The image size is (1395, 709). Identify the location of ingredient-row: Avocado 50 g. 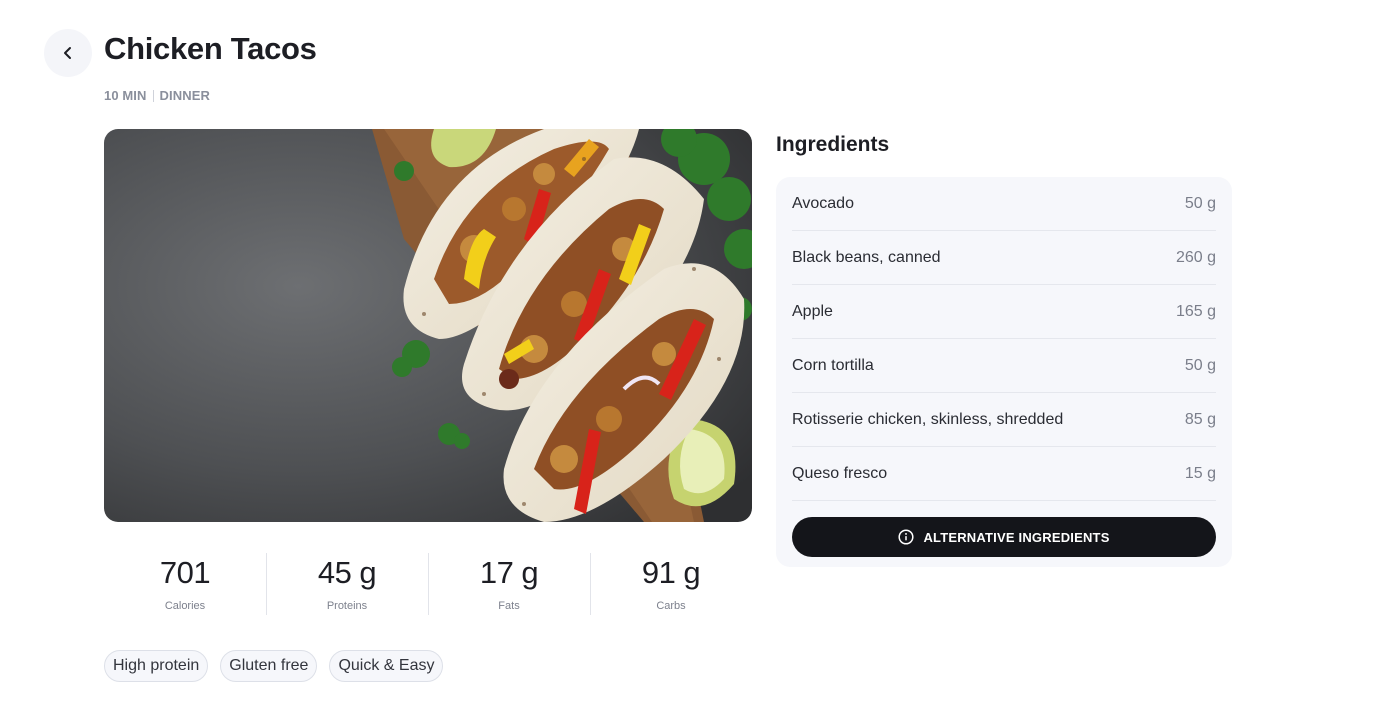
(1004, 204).